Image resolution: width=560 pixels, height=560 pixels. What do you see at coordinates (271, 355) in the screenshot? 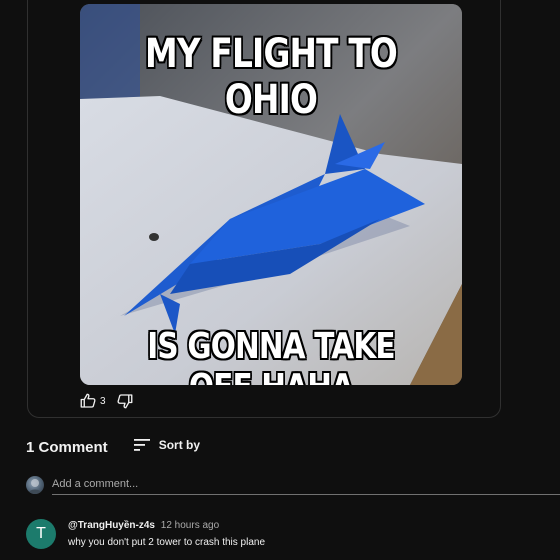
I see `meme-caption-bottom: IS GONNA TAKE OFF HAHA` at bounding box center [271, 355].